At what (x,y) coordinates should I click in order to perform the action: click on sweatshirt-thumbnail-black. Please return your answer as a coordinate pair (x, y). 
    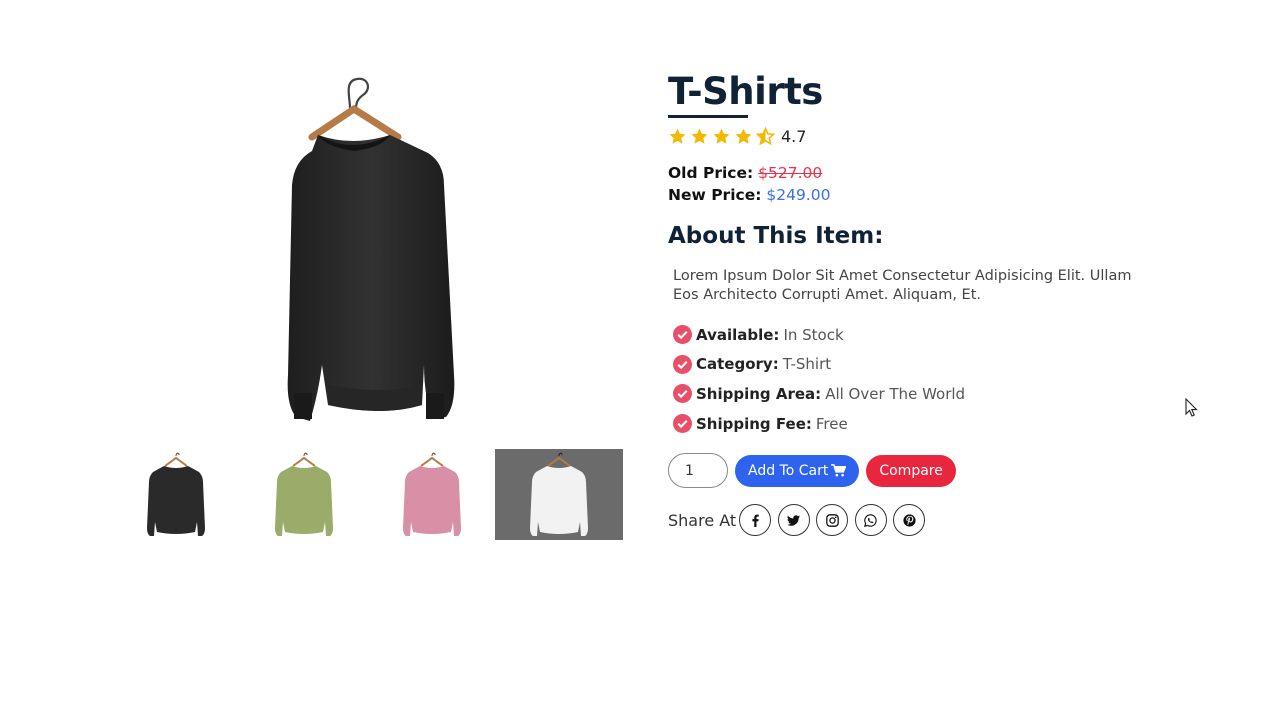
    Looking at the image, I should click on (176, 494).